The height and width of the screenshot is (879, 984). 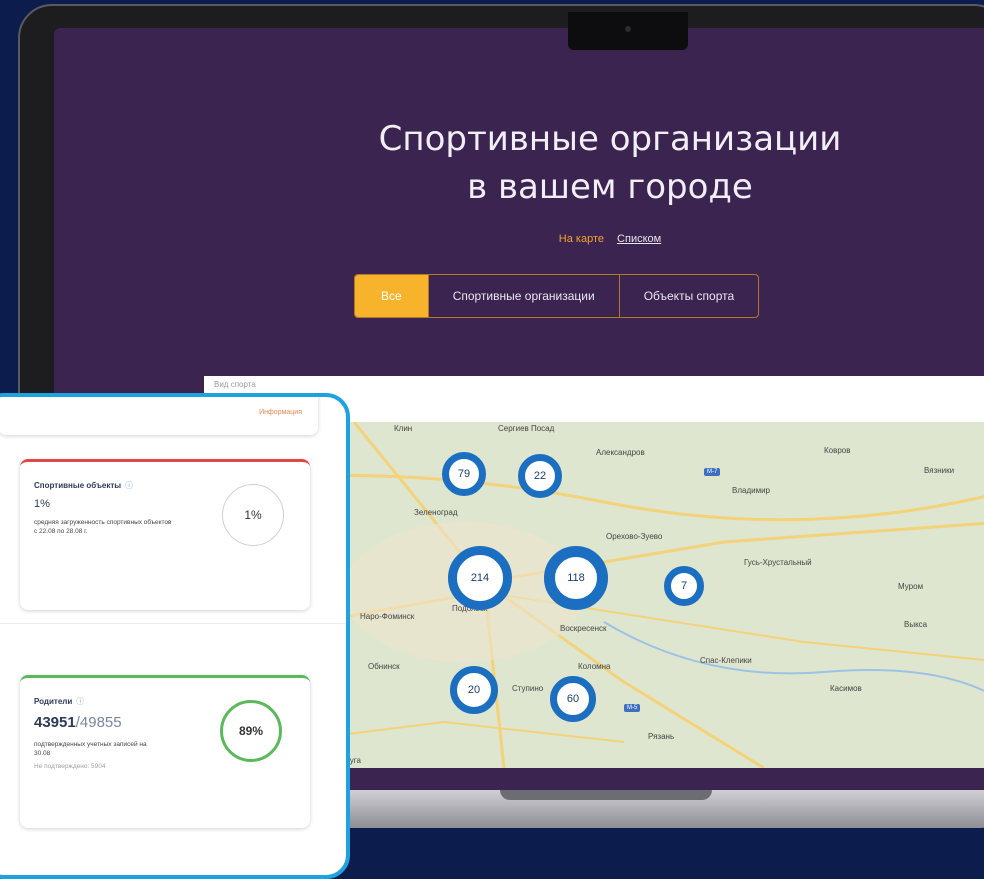 I want to click on view-switch: На карте Списком, so click(x=492, y=239).